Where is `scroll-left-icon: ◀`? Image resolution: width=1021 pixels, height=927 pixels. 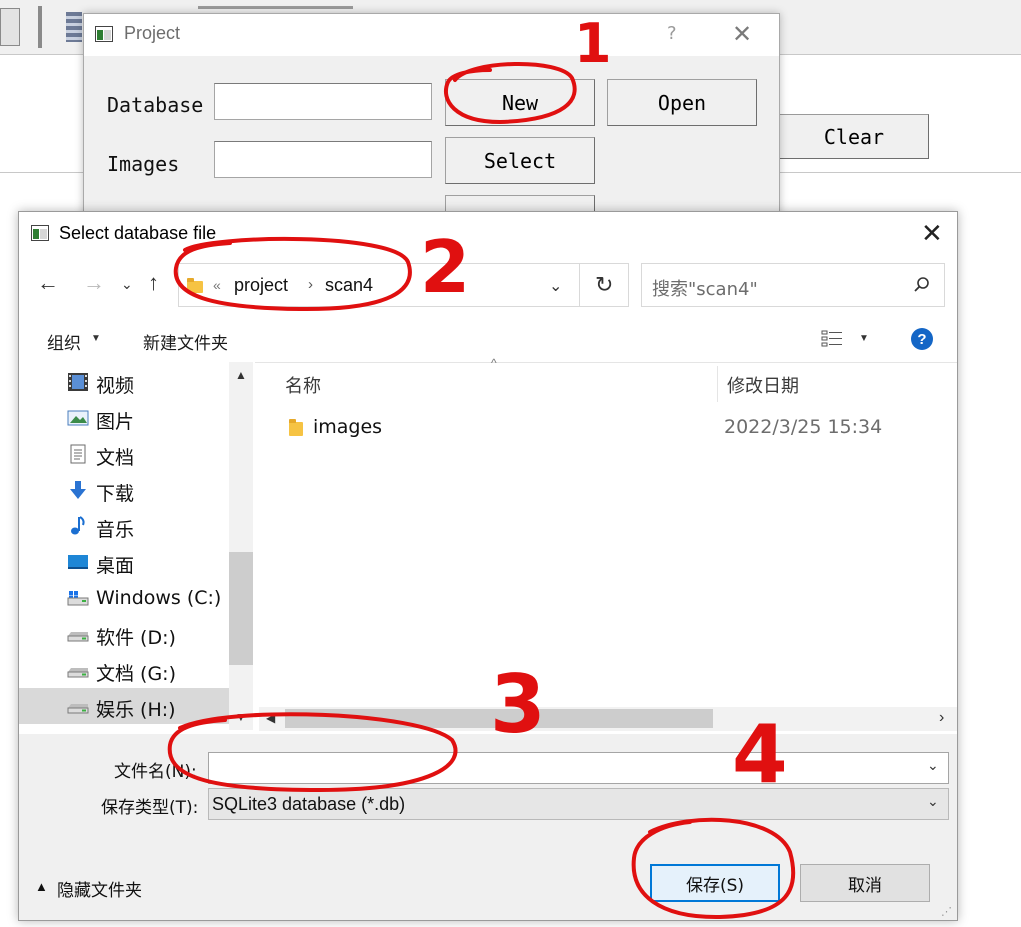 scroll-left-icon: ◀ is located at coordinates (270, 718).